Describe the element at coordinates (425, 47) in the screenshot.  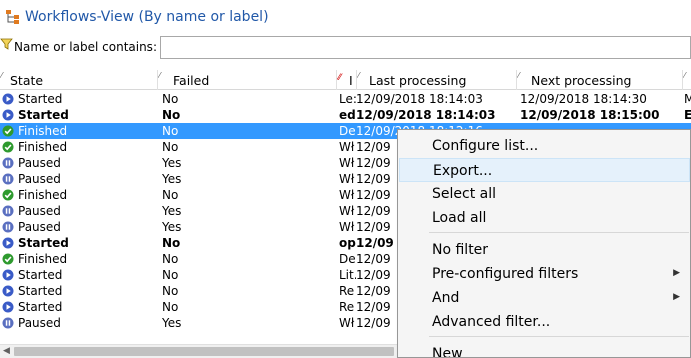
I see `name-filter-input` at that location.